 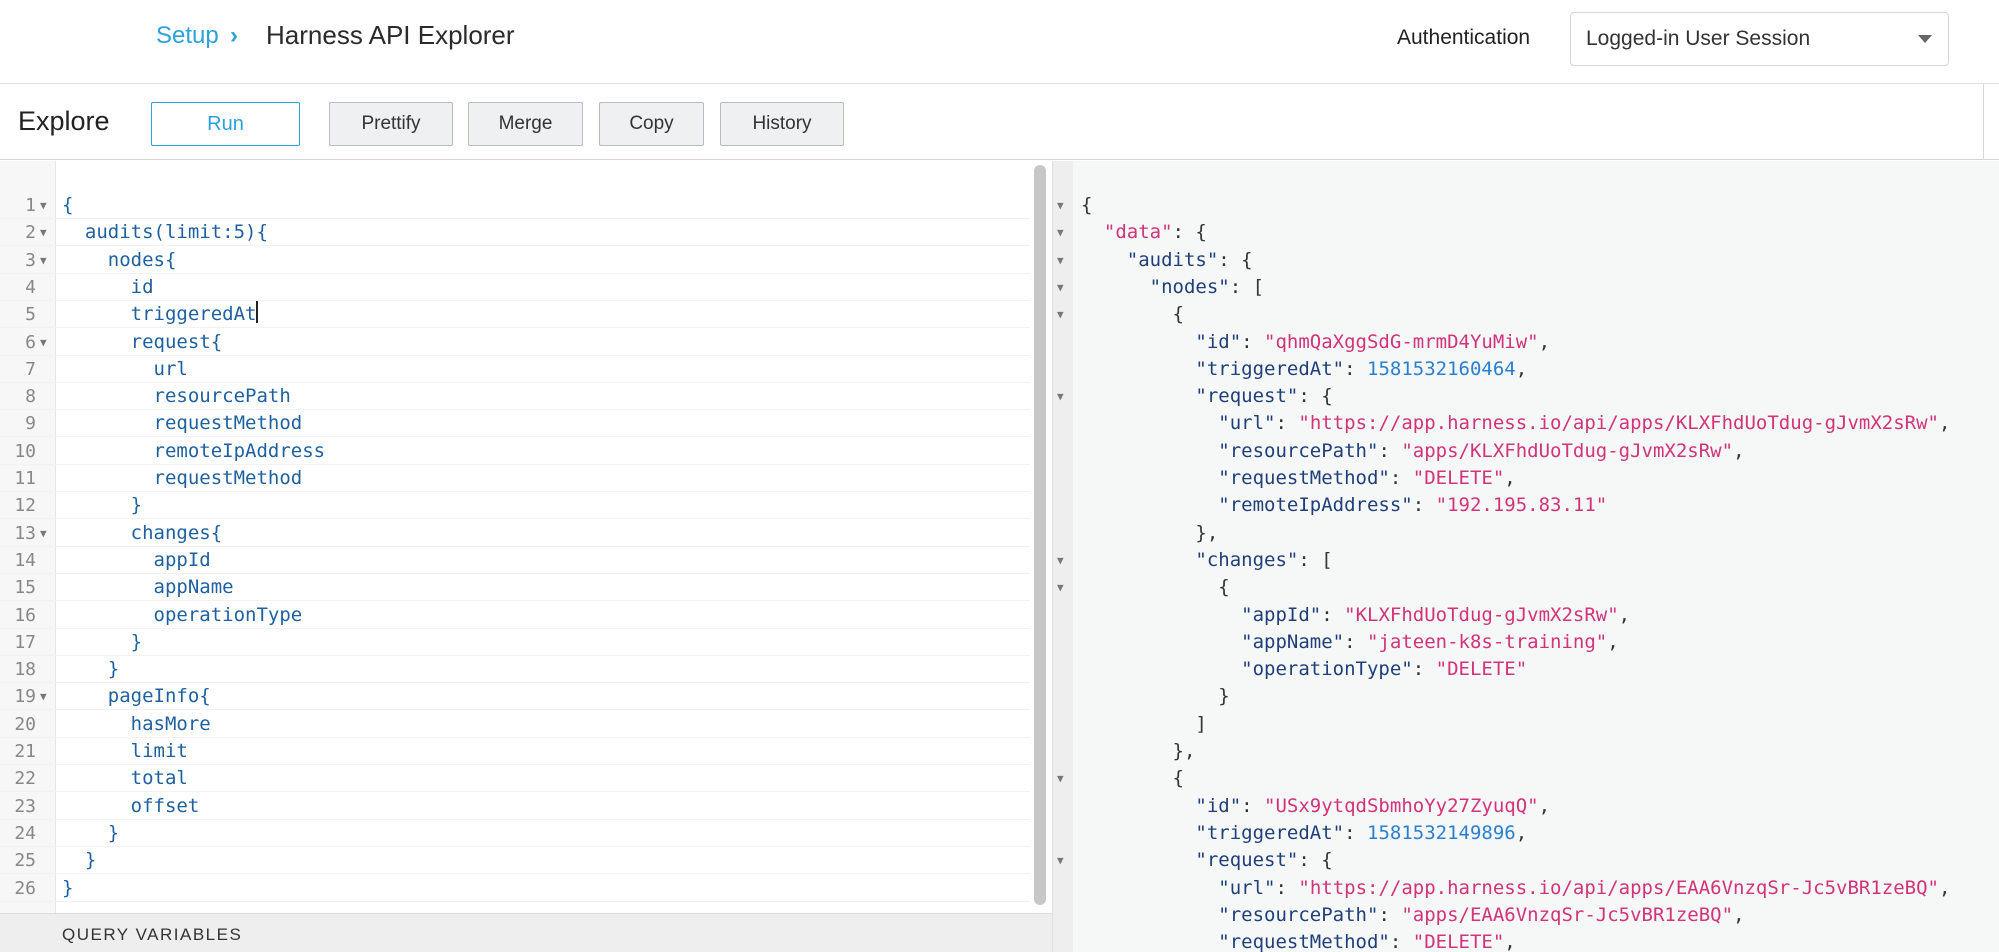 I want to click on authentication-select: Logged-in User Session, so click(x=1759, y=39).